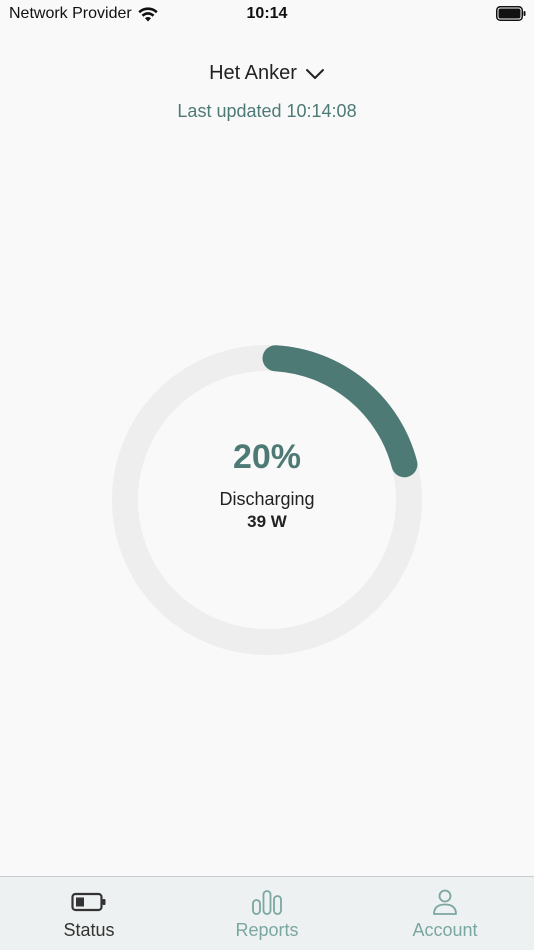 The image size is (534, 950). I want to click on status-bar: Network Provider 10:14, so click(267, 14).